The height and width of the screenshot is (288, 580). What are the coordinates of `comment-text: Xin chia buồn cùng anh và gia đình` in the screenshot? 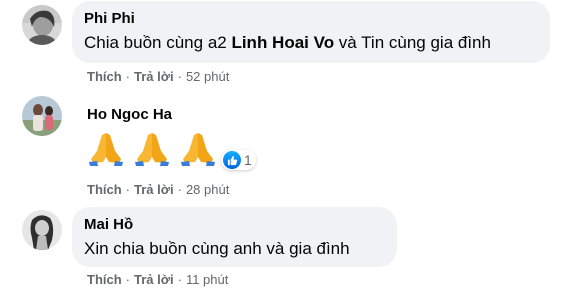 It's located at (217, 248).